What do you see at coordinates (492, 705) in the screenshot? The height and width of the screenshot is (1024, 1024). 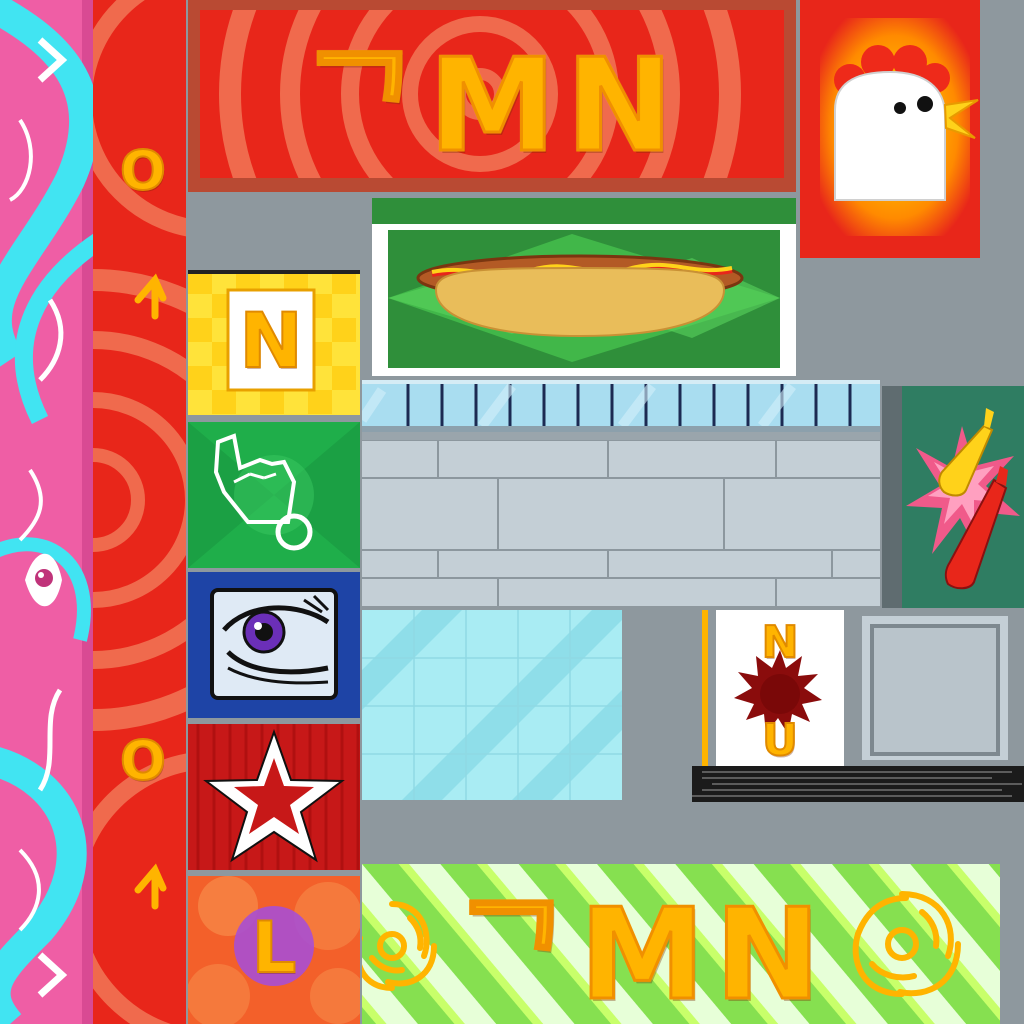 I see `glass-window` at bounding box center [492, 705].